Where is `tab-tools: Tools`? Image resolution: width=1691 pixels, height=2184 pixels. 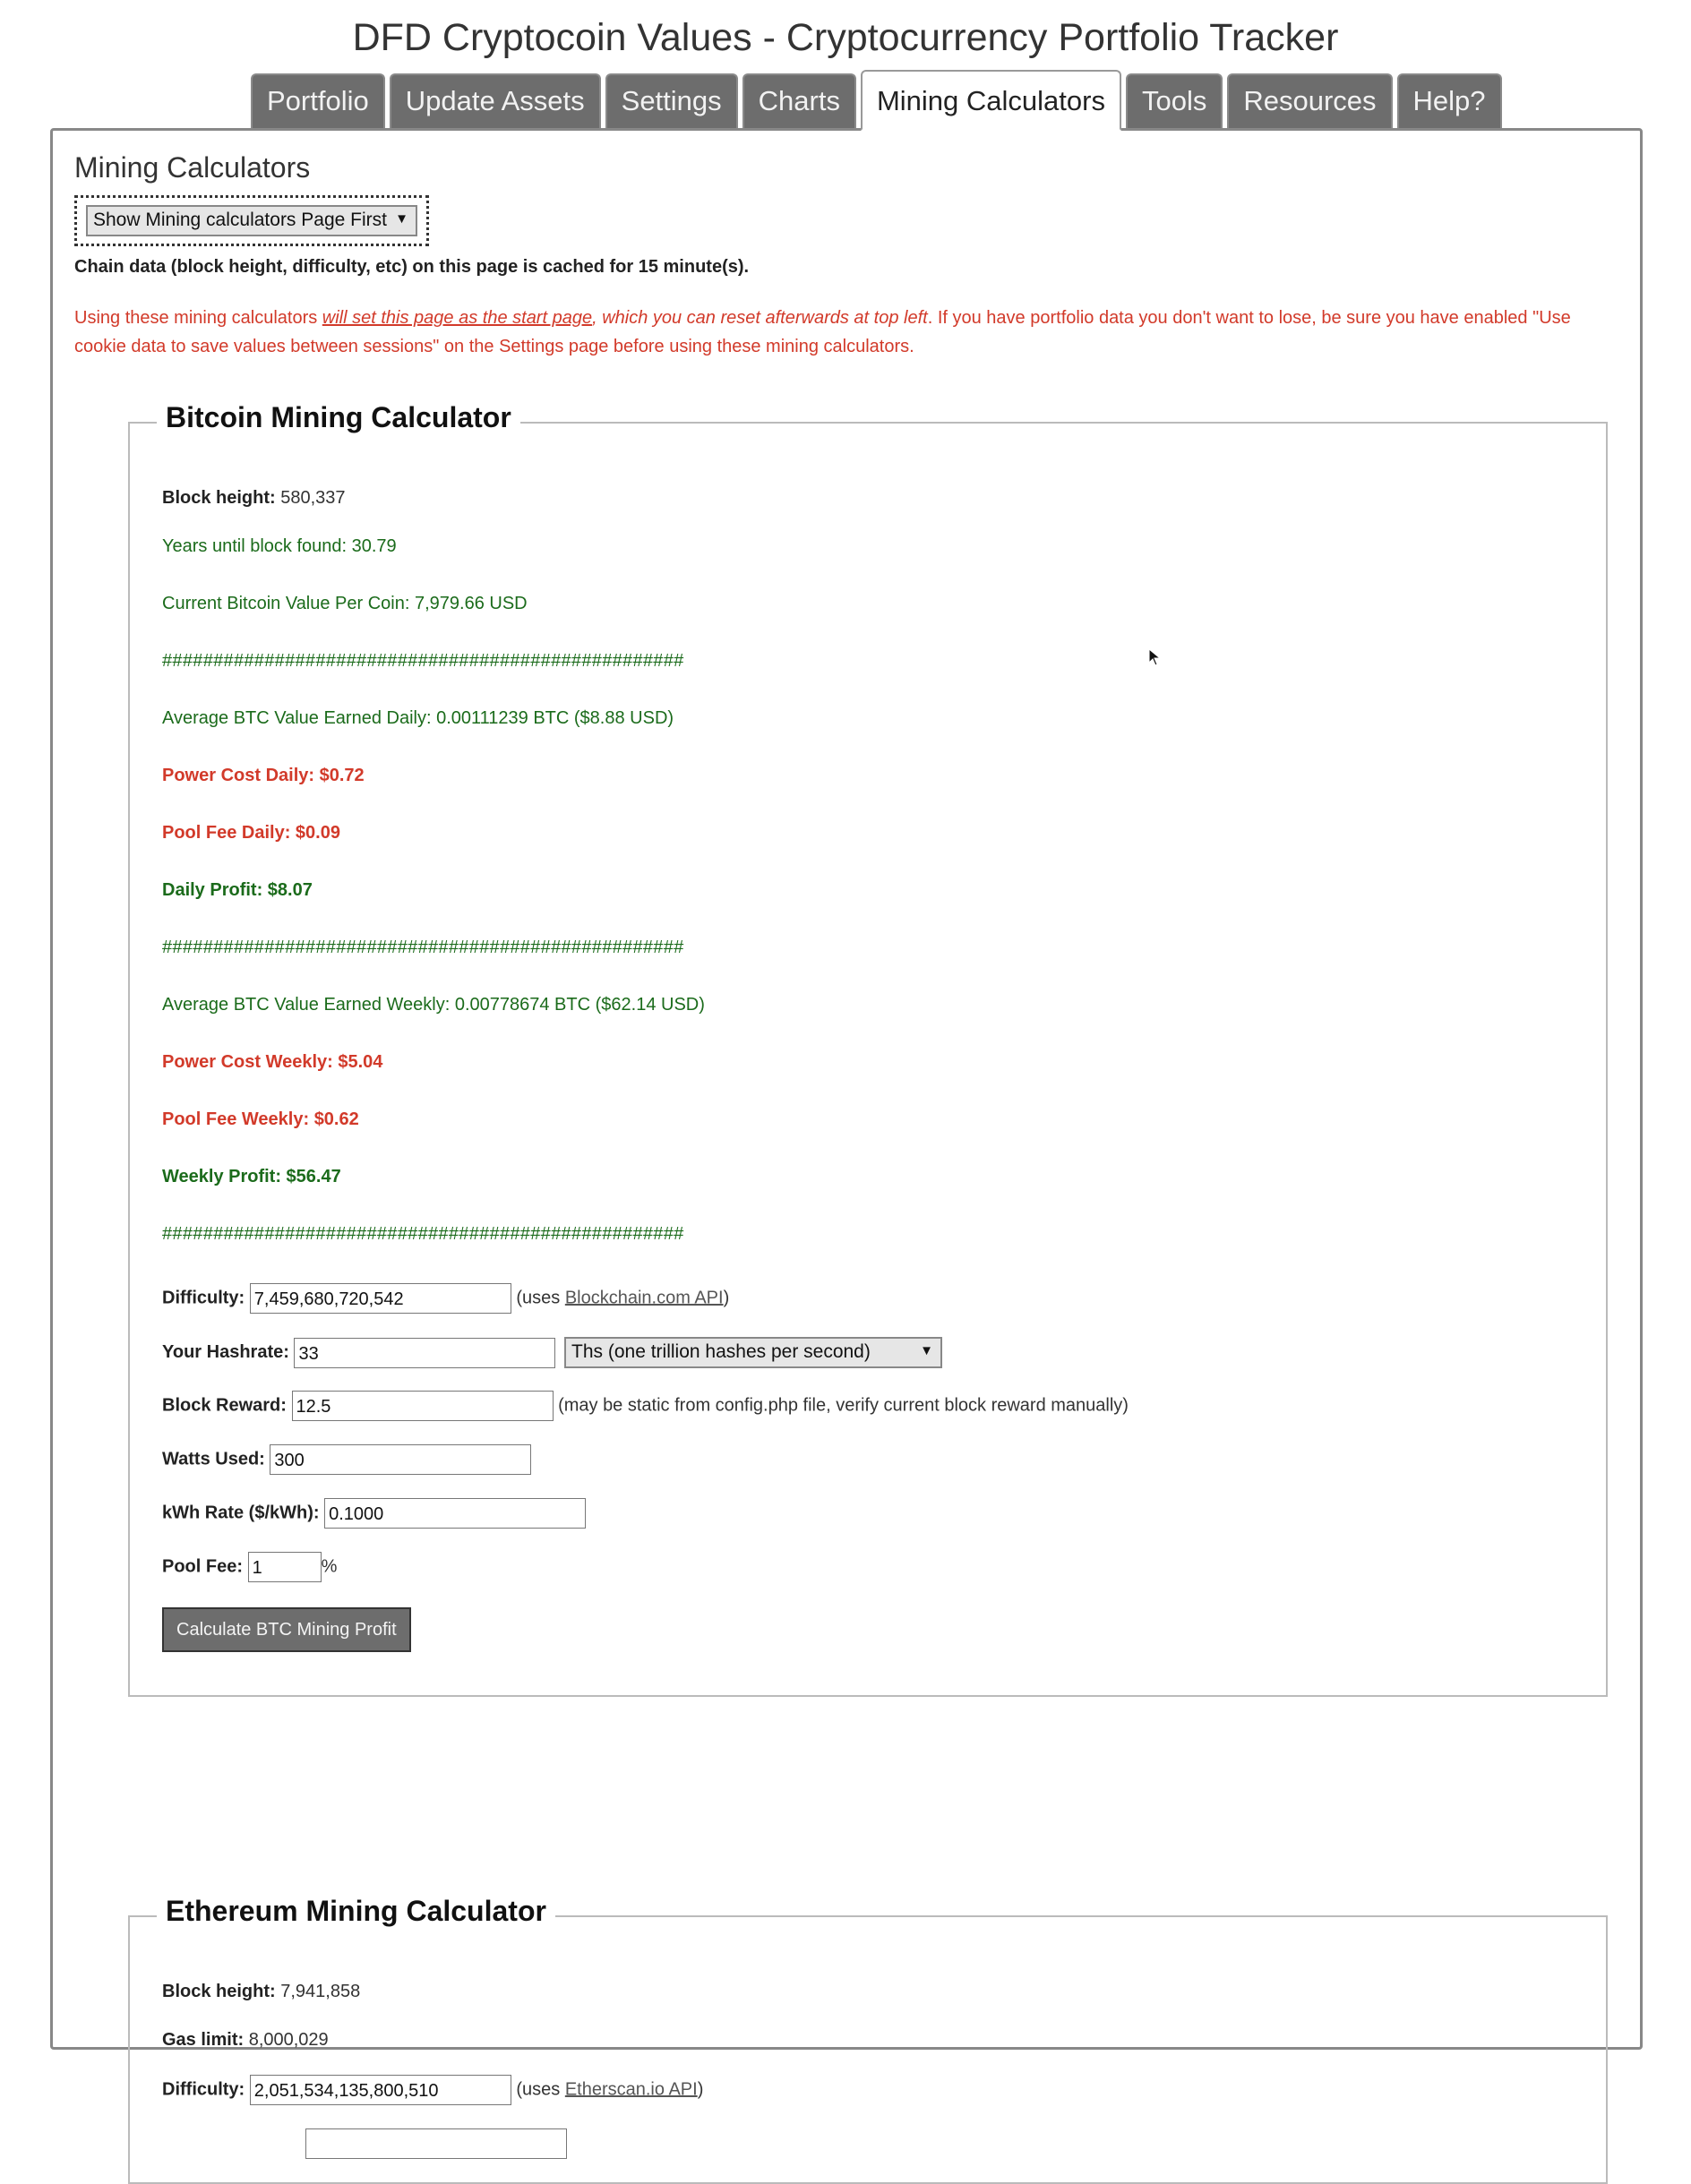 tab-tools: Tools is located at coordinates (1174, 101).